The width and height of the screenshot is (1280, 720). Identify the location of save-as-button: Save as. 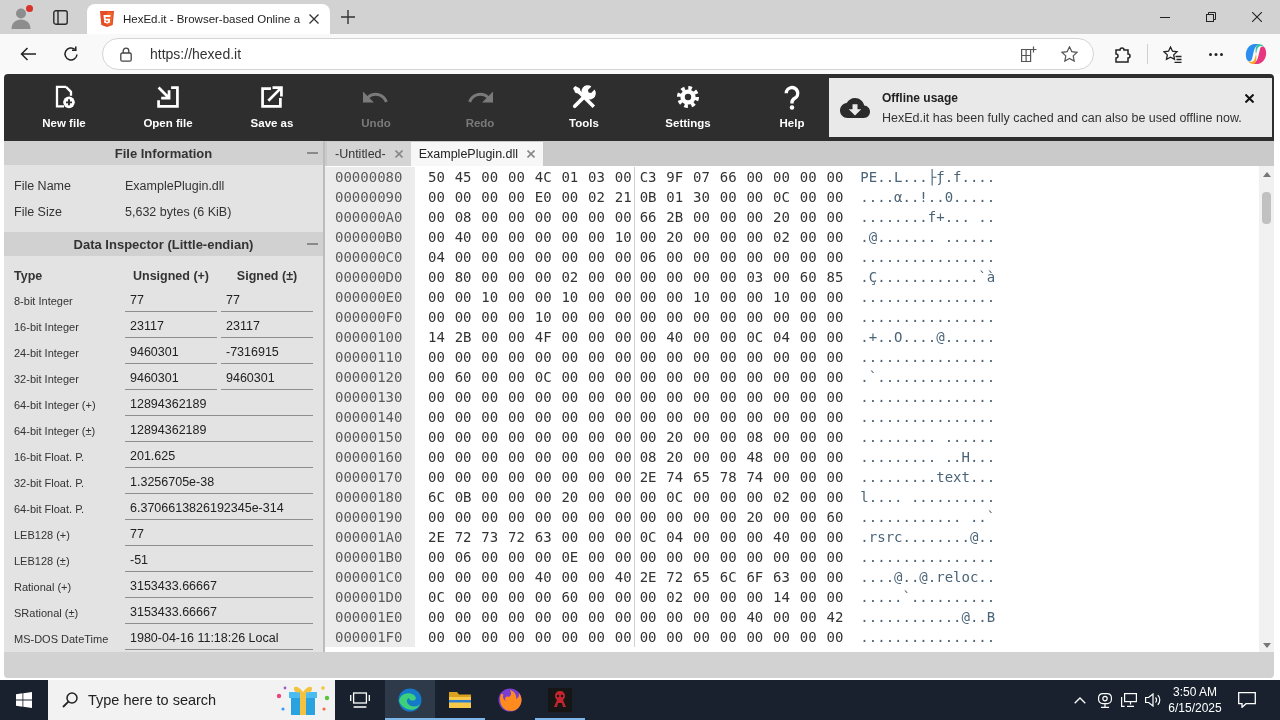
(272, 107).